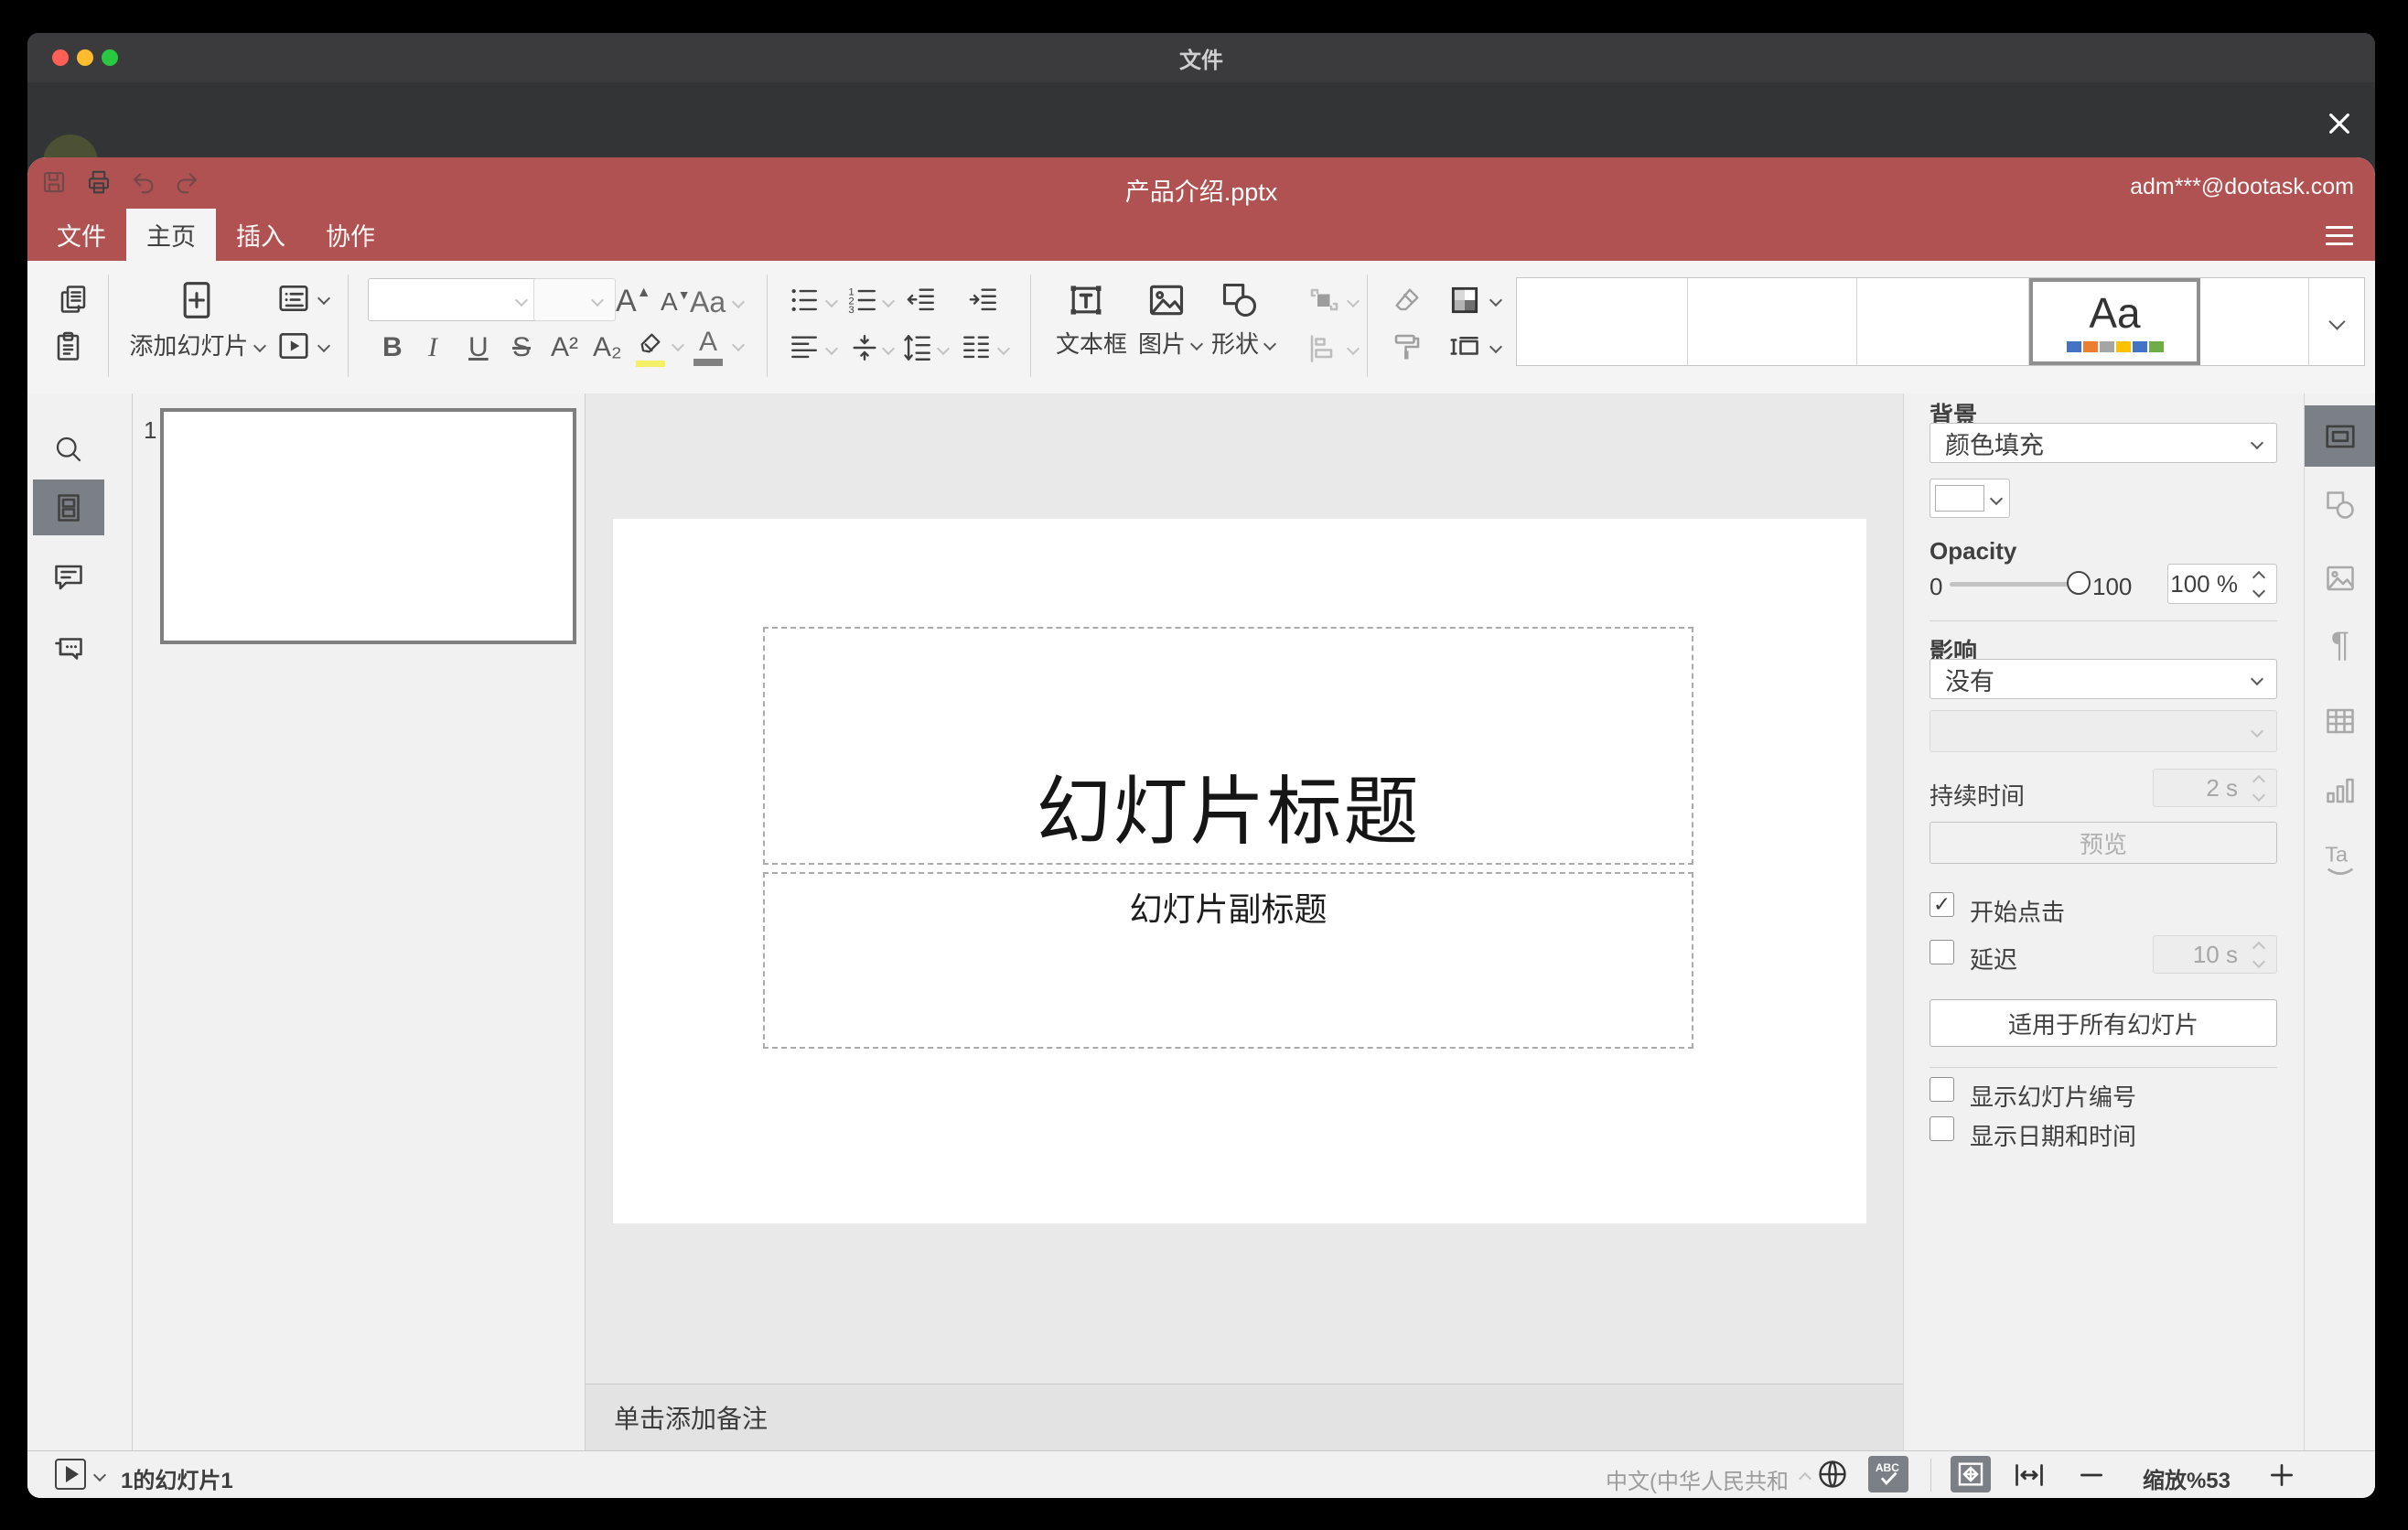 This screenshot has height=1530, width=2408. I want to click on comments-button, so click(68, 577).